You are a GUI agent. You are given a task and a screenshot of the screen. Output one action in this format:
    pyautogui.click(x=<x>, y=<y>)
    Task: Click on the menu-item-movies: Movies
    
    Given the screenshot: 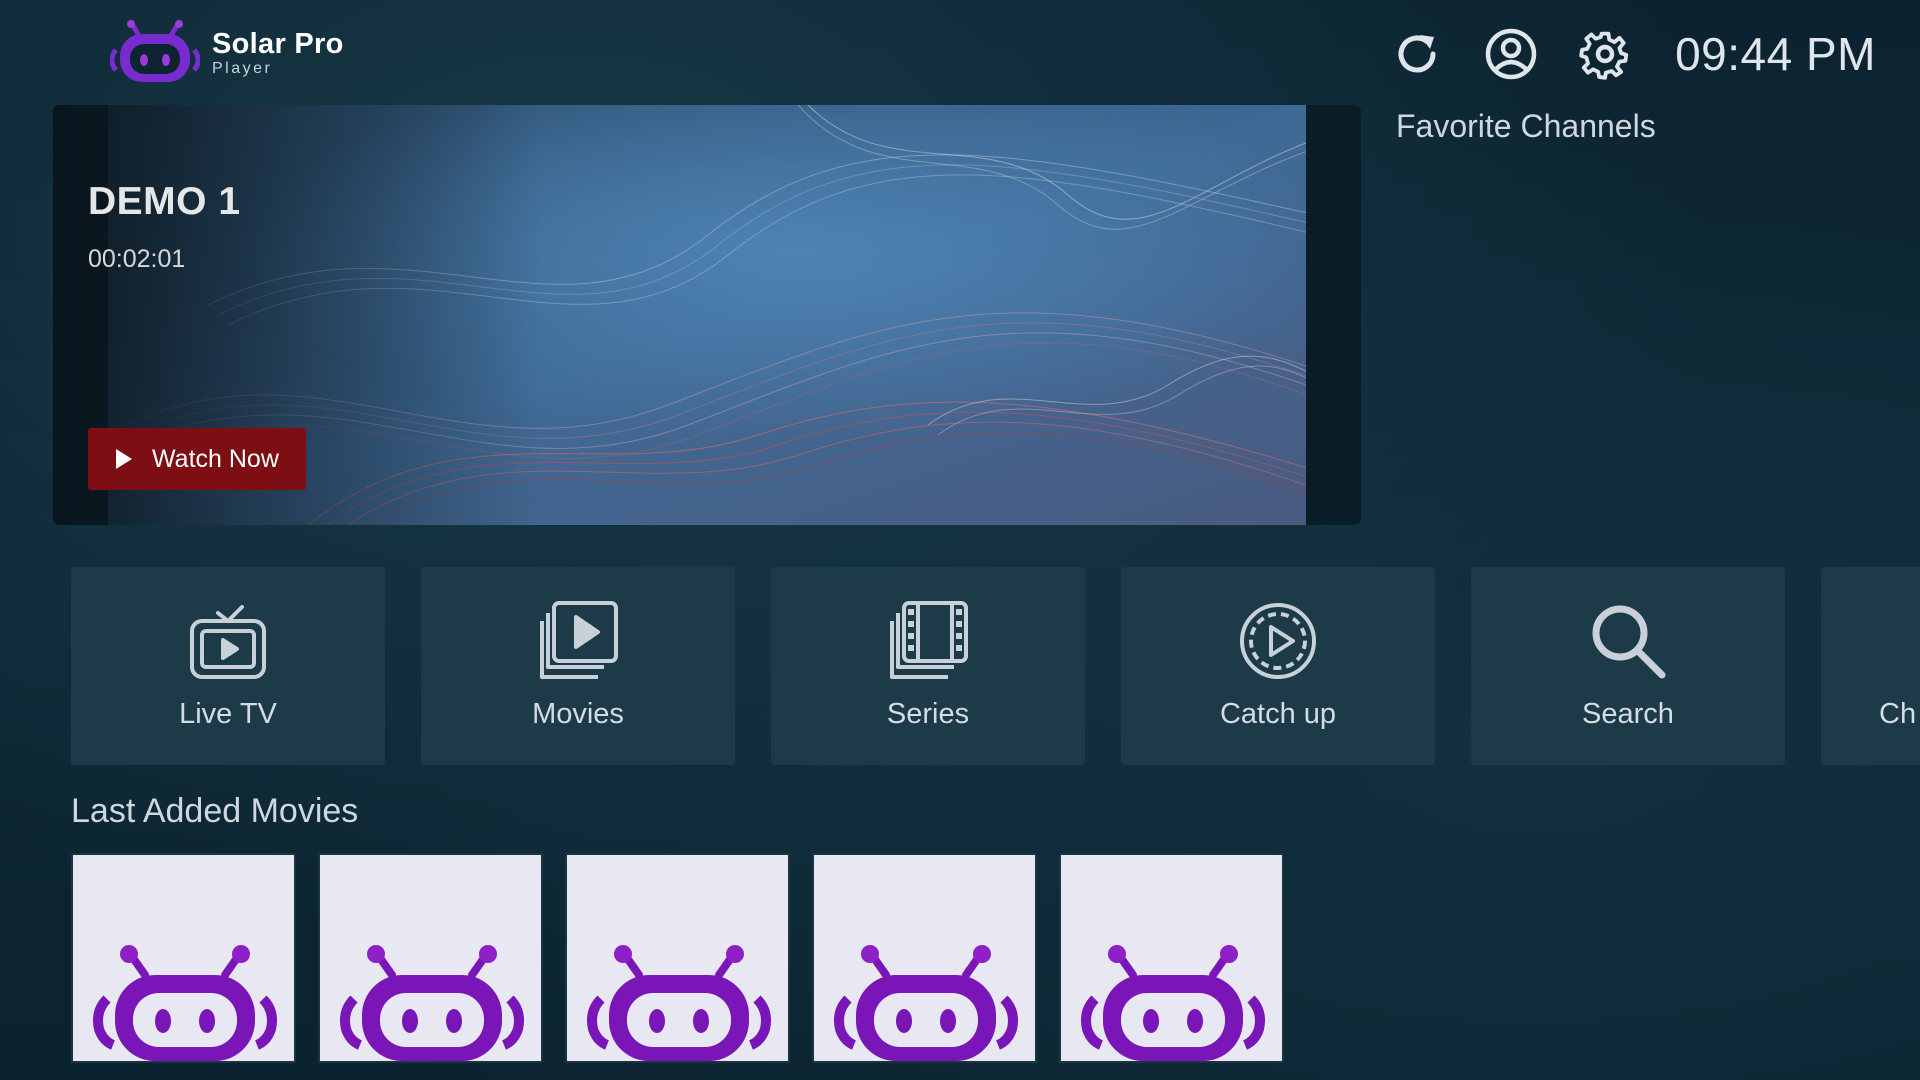 What is the action you would take?
    pyautogui.click(x=578, y=666)
    